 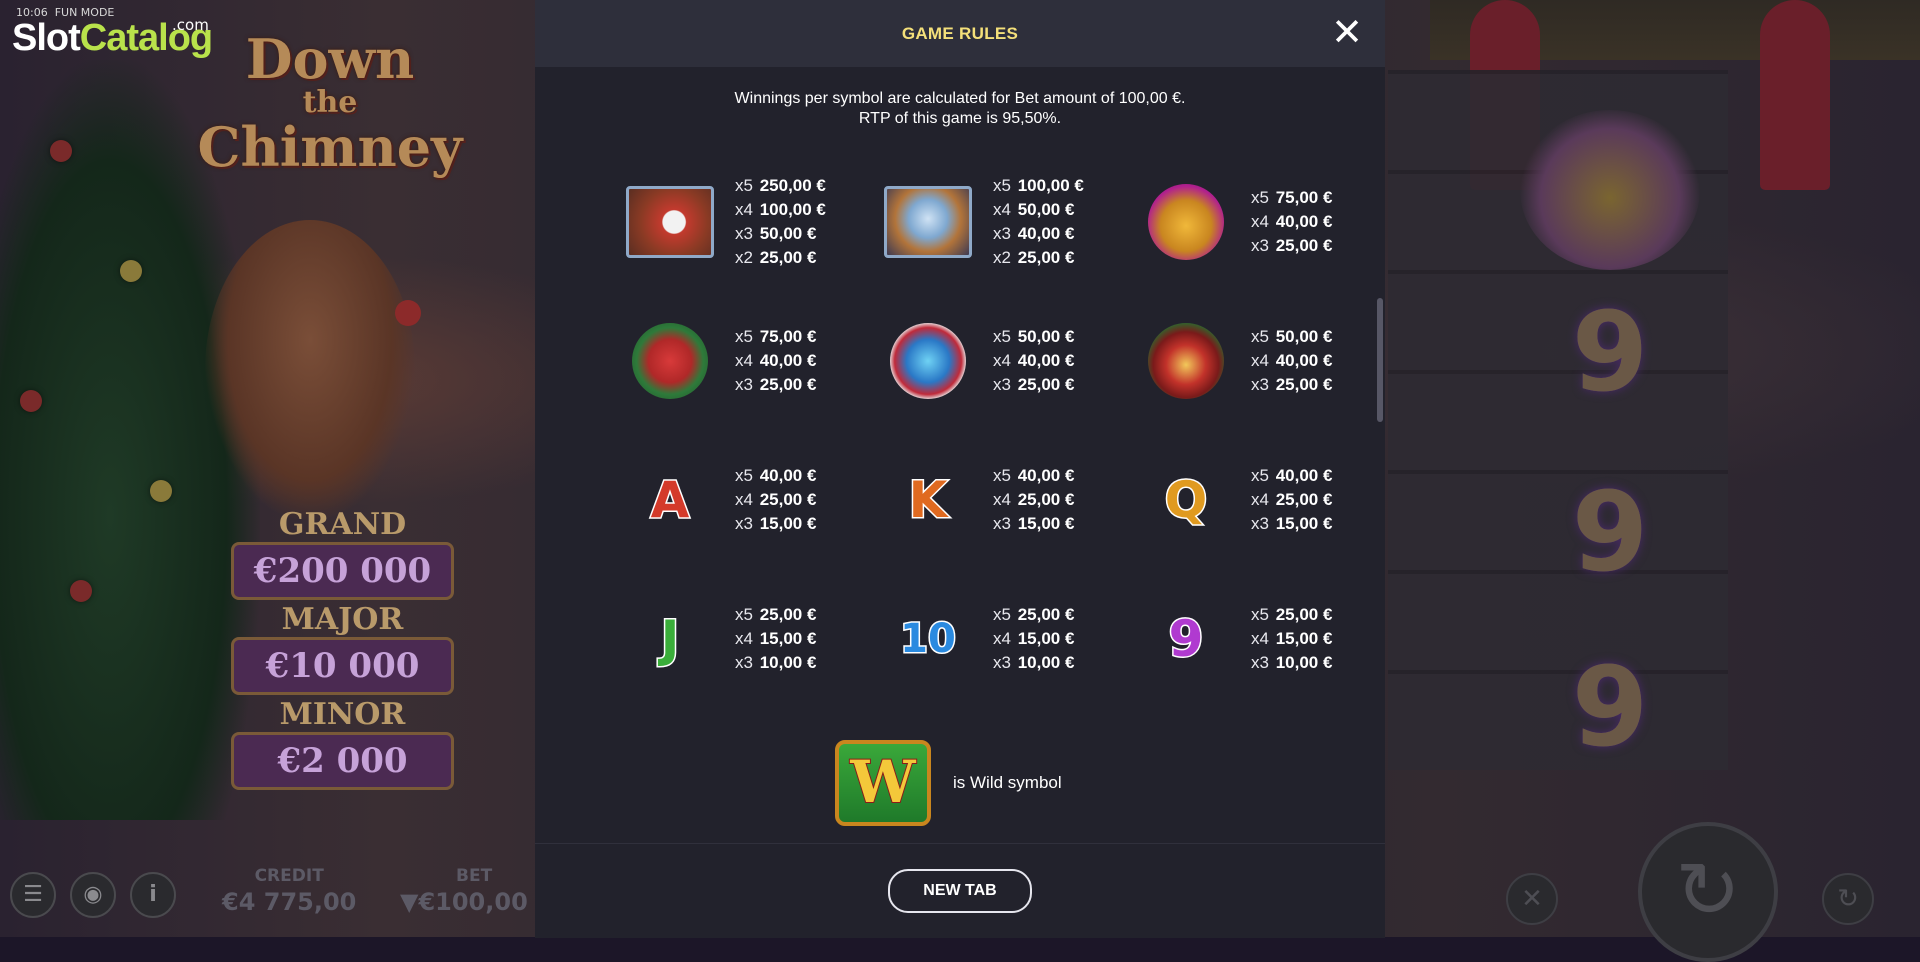 What do you see at coordinates (948, 783) in the screenshot?
I see `wild-symbol-row: W is Wild symbol` at bounding box center [948, 783].